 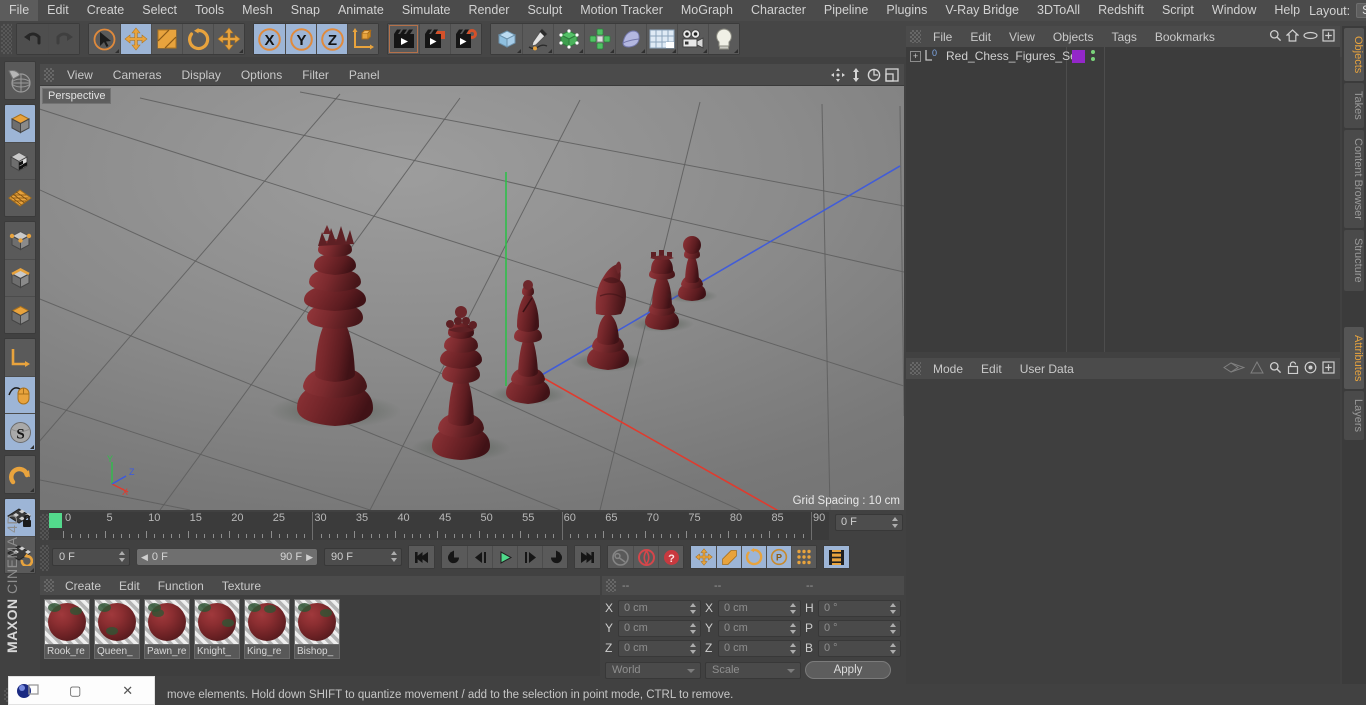 What do you see at coordinates (753, 557) in the screenshot?
I see `record-rotation-button` at bounding box center [753, 557].